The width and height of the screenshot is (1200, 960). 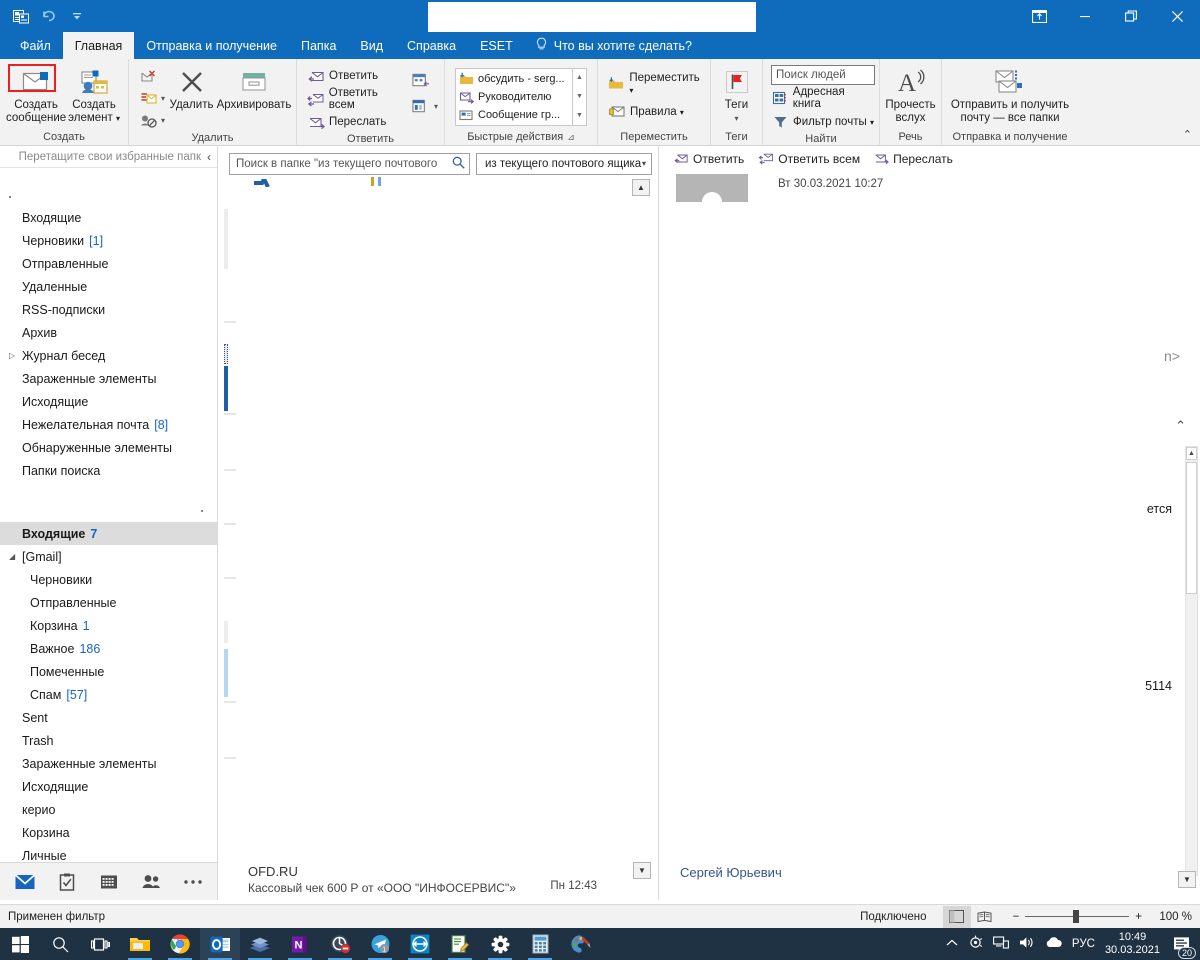 I want to click on volume-icon, so click(x=1027, y=944).